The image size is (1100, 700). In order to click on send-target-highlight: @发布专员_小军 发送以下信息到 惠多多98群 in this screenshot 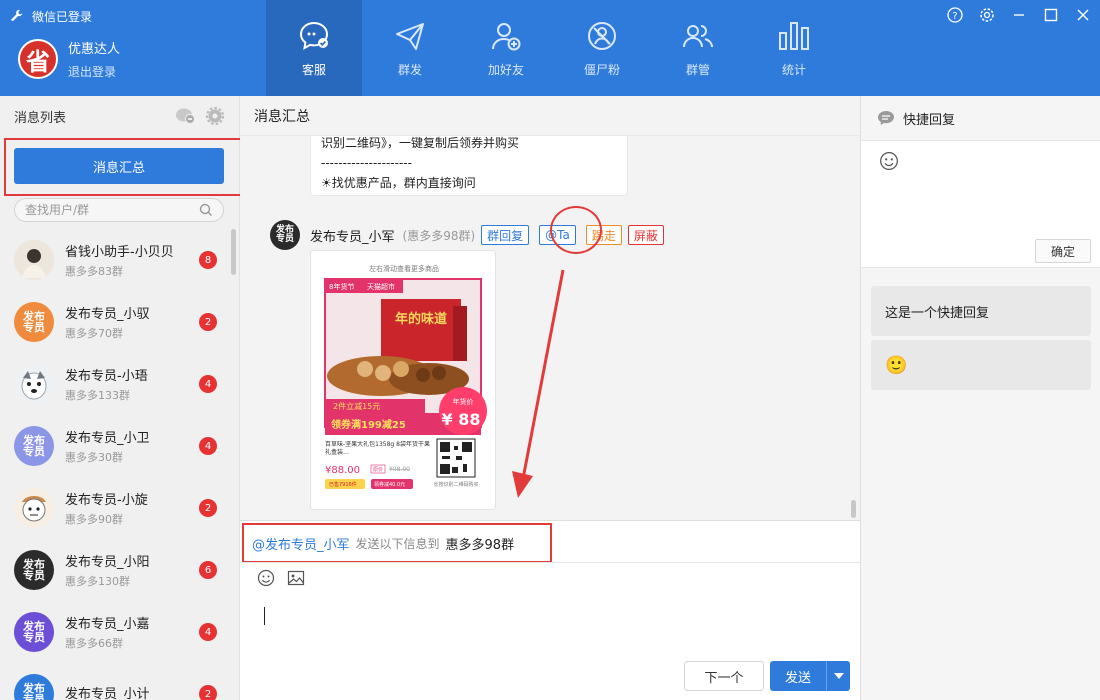, I will do `click(397, 543)`.